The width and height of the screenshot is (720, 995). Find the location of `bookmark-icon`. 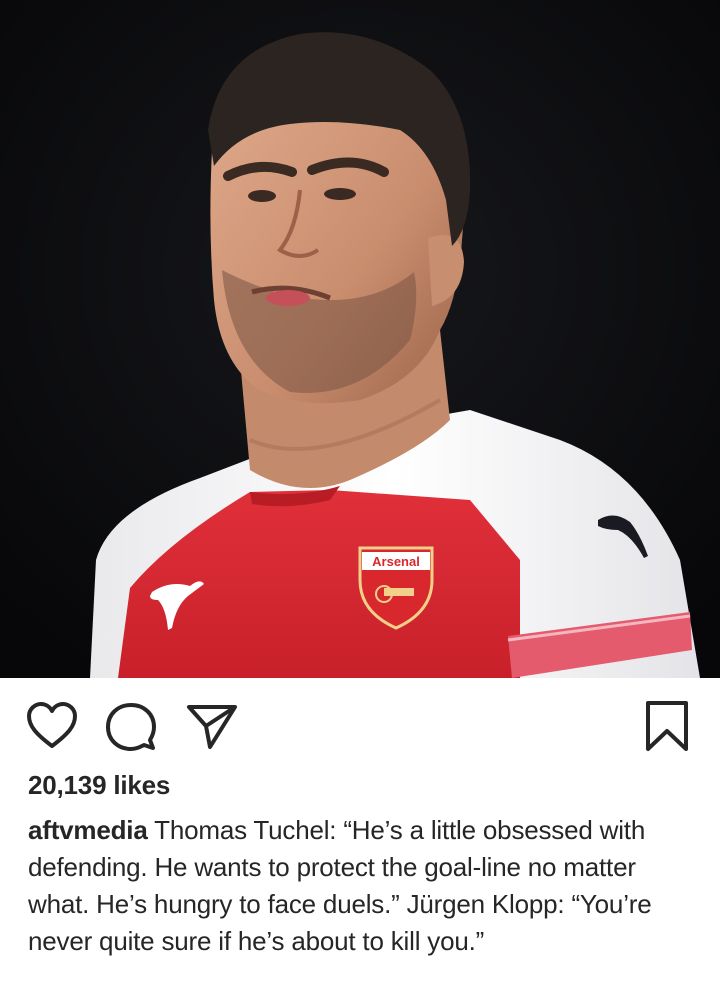

bookmark-icon is located at coordinates (667, 726).